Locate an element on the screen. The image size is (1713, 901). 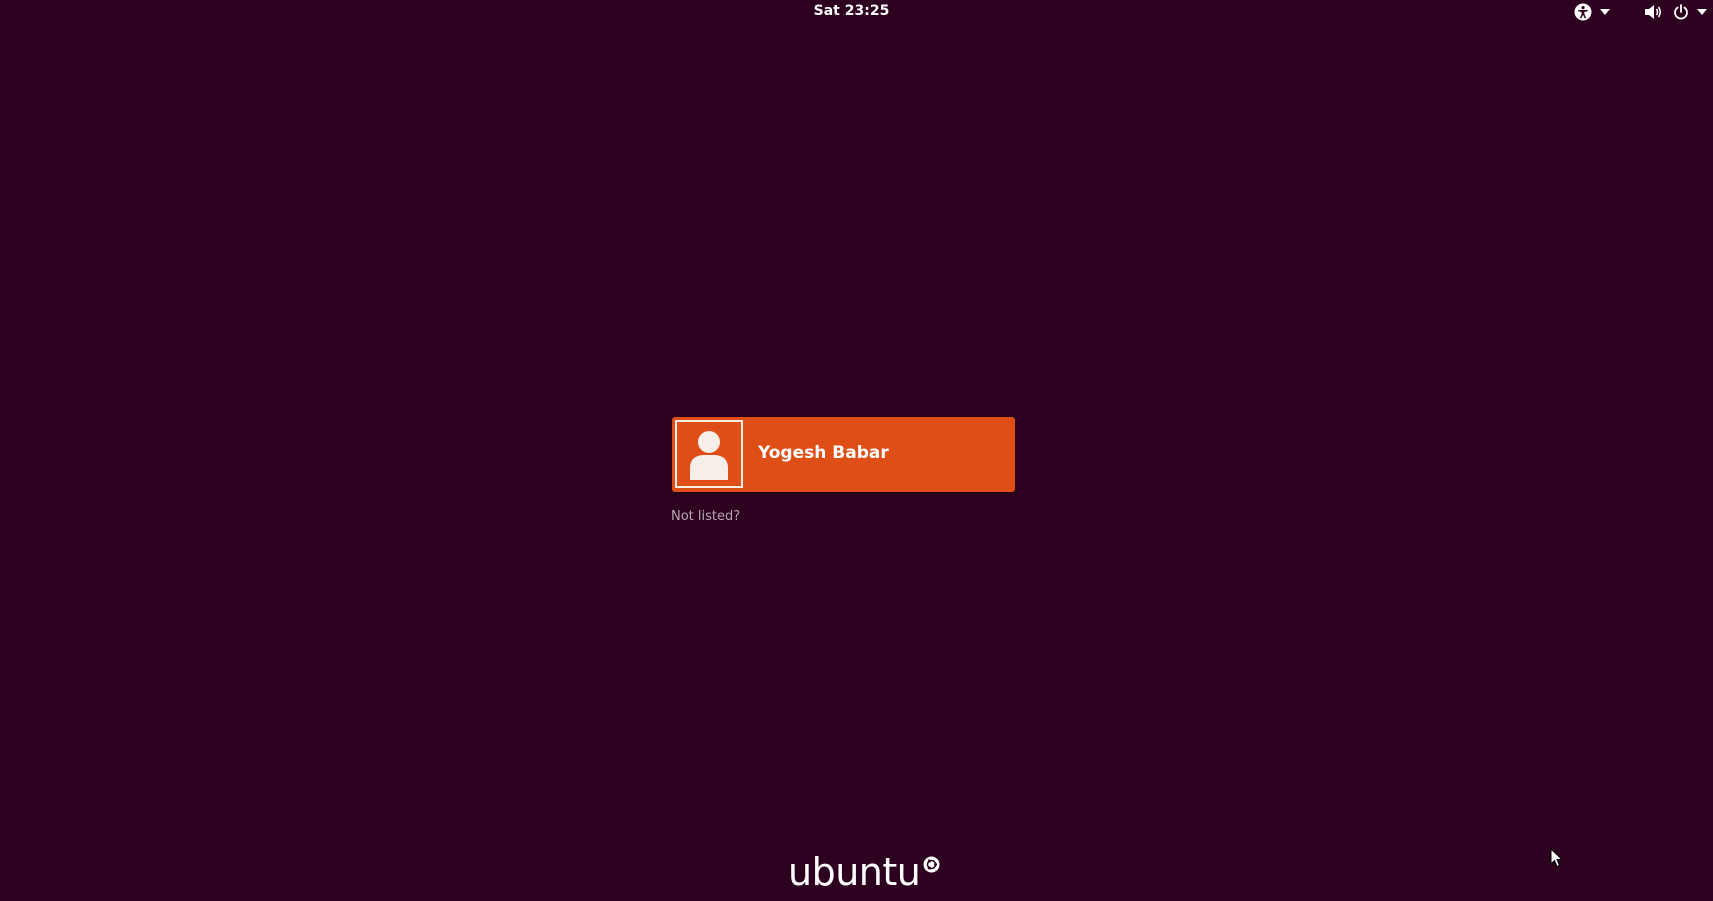
user-name: Yogesh Babar is located at coordinates (823, 453).